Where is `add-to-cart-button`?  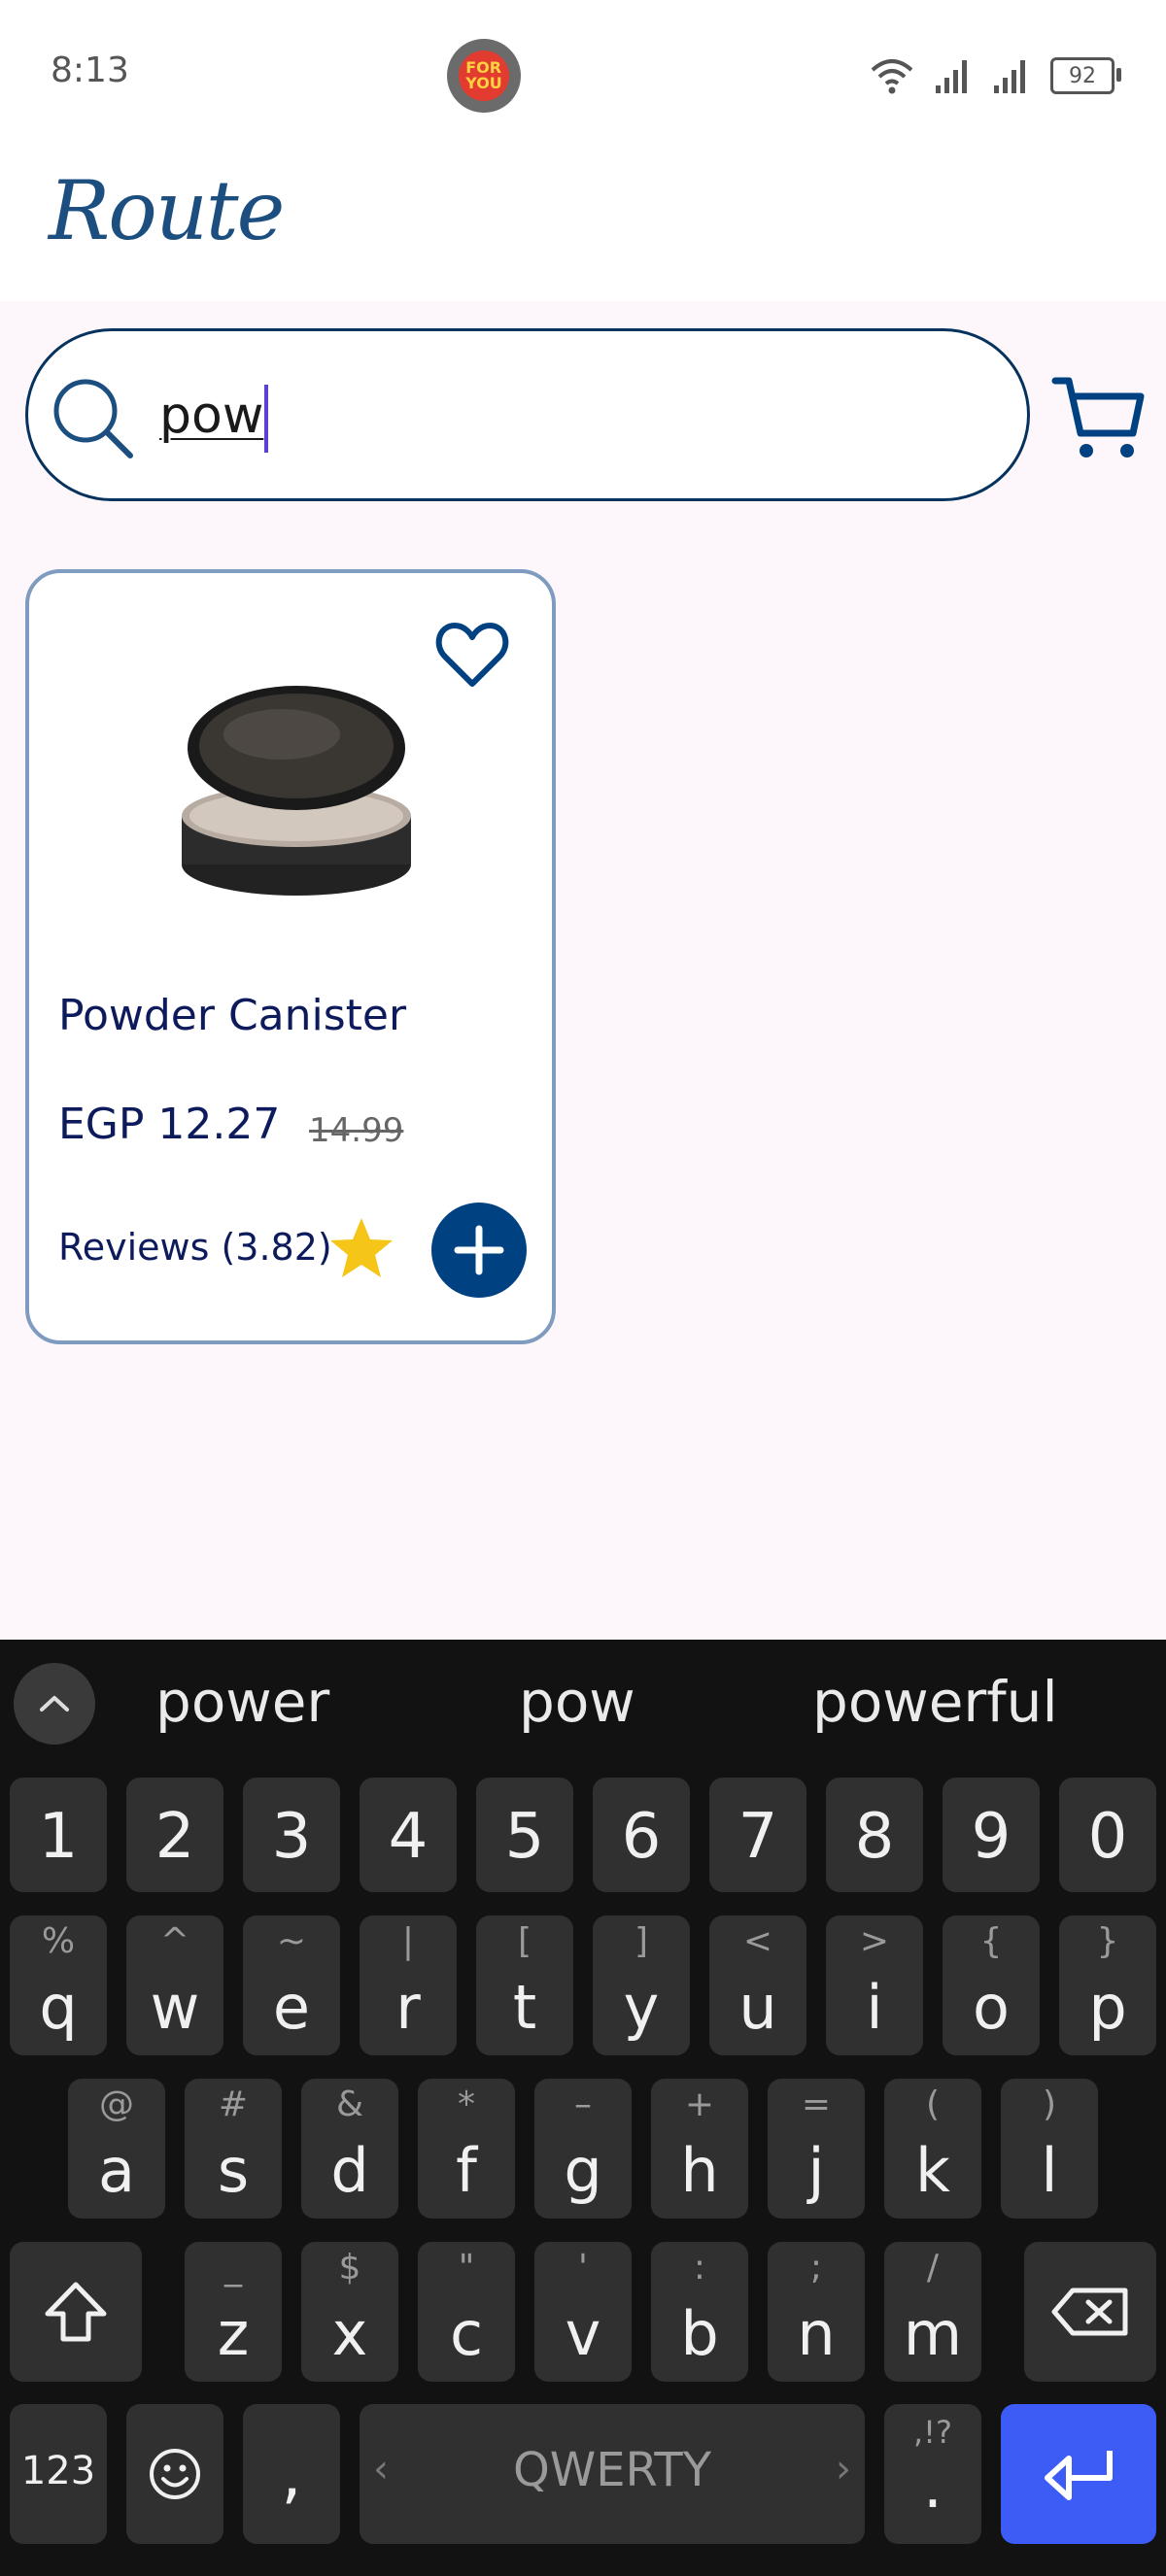
add-to-cart-button is located at coordinates (479, 1250).